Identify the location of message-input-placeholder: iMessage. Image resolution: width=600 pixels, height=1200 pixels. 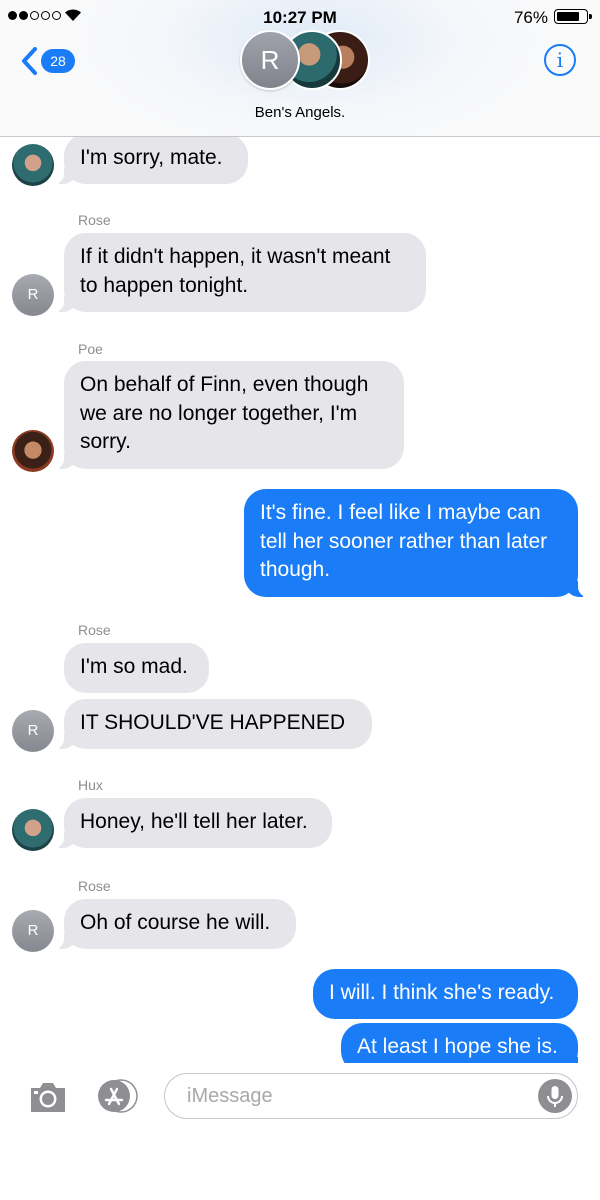
(230, 1096).